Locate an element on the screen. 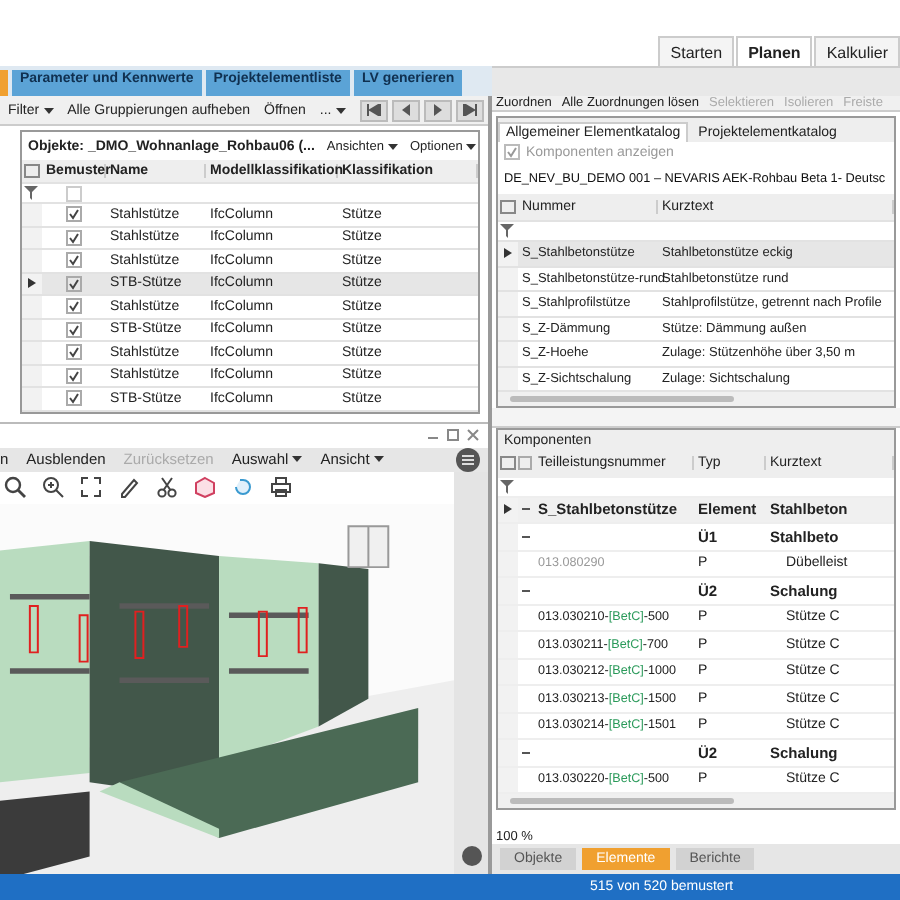 Image resolution: width=900 pixels, height=900 pixels. fit-icon is located at coordinates (91, 487).